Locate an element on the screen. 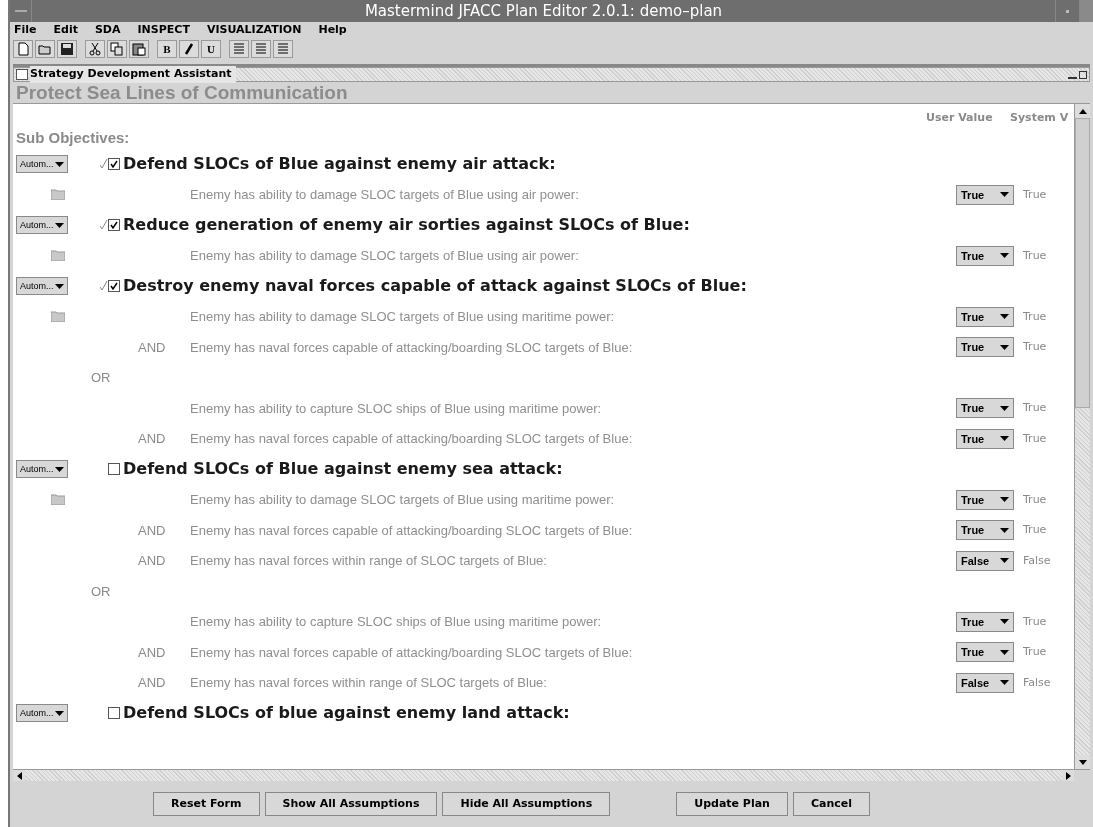 The height and width of the screenshot is (827, 1093). objective-title: Reduce generation of enemy air sorties against SLOCs of Blue: is located at coordinates (406, 225).